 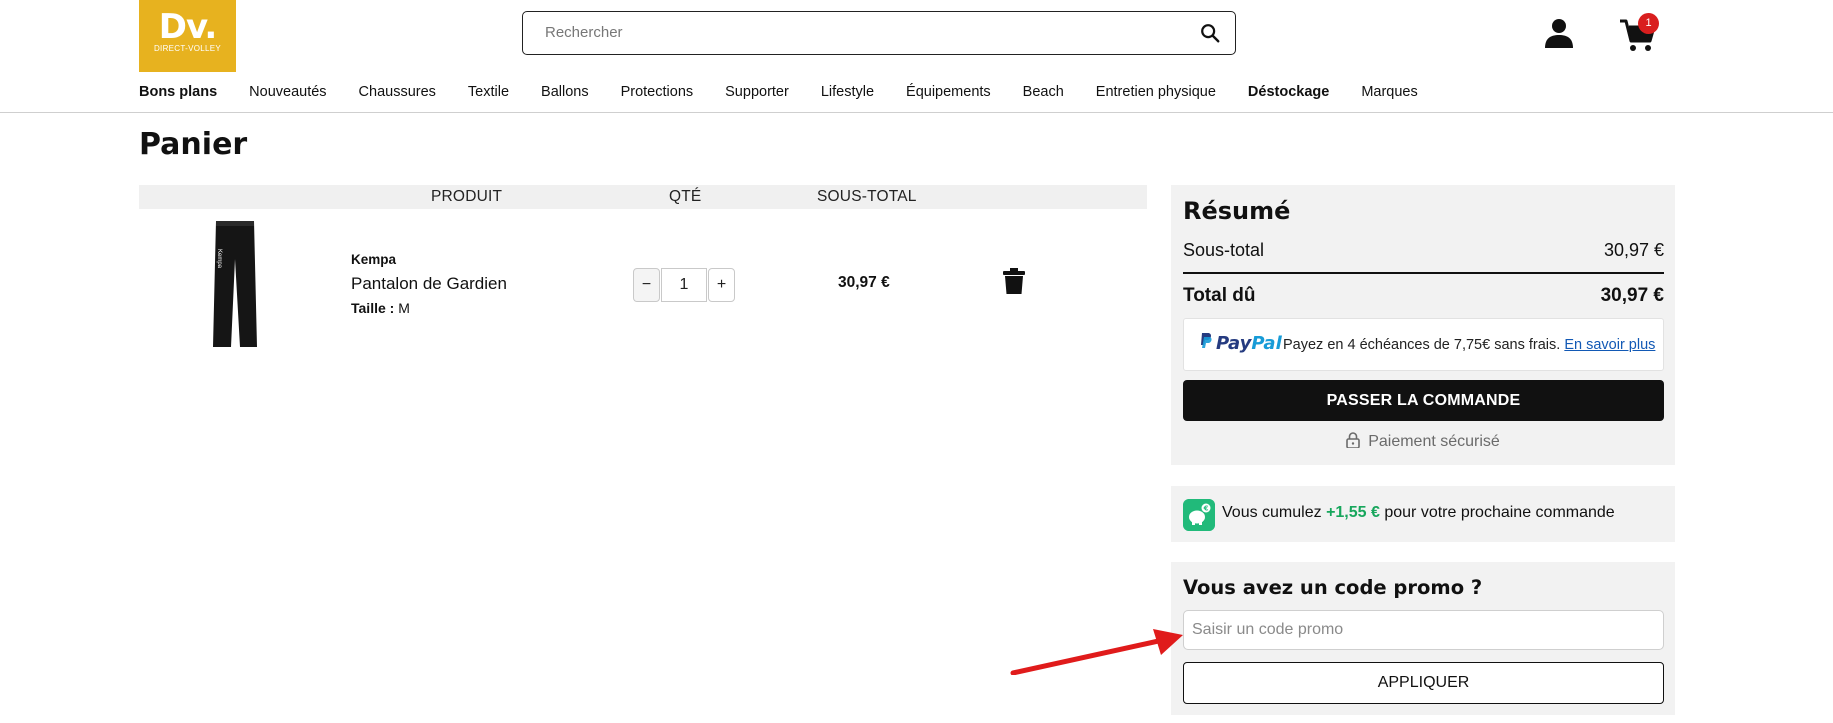 I want to click on item-subtotal: 30,97 €, so click(x=864, y=282).